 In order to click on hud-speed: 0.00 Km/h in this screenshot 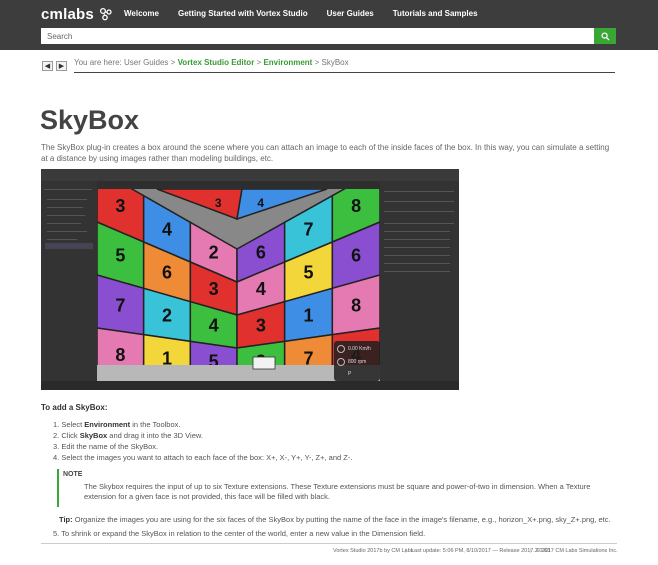, I will do `click(359, 349)`.